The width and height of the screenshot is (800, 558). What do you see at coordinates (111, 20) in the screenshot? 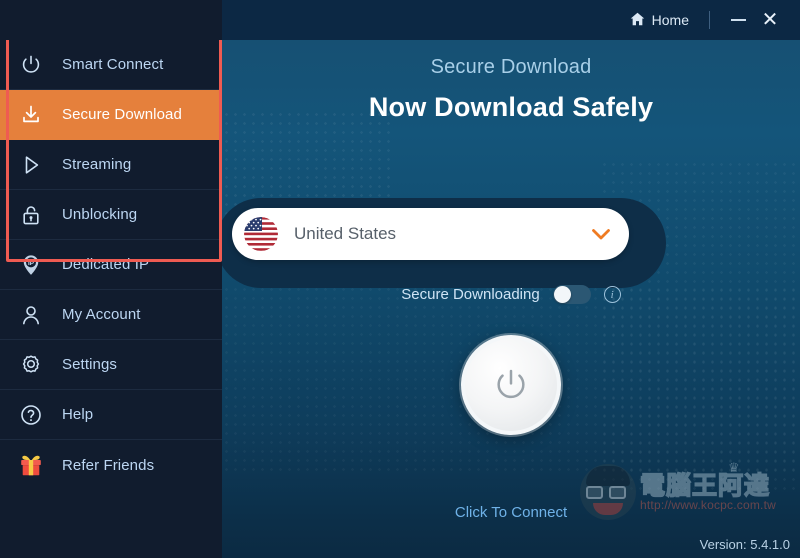
I see `title-bar-sidebar-fill` at bounding box center [111, 20].